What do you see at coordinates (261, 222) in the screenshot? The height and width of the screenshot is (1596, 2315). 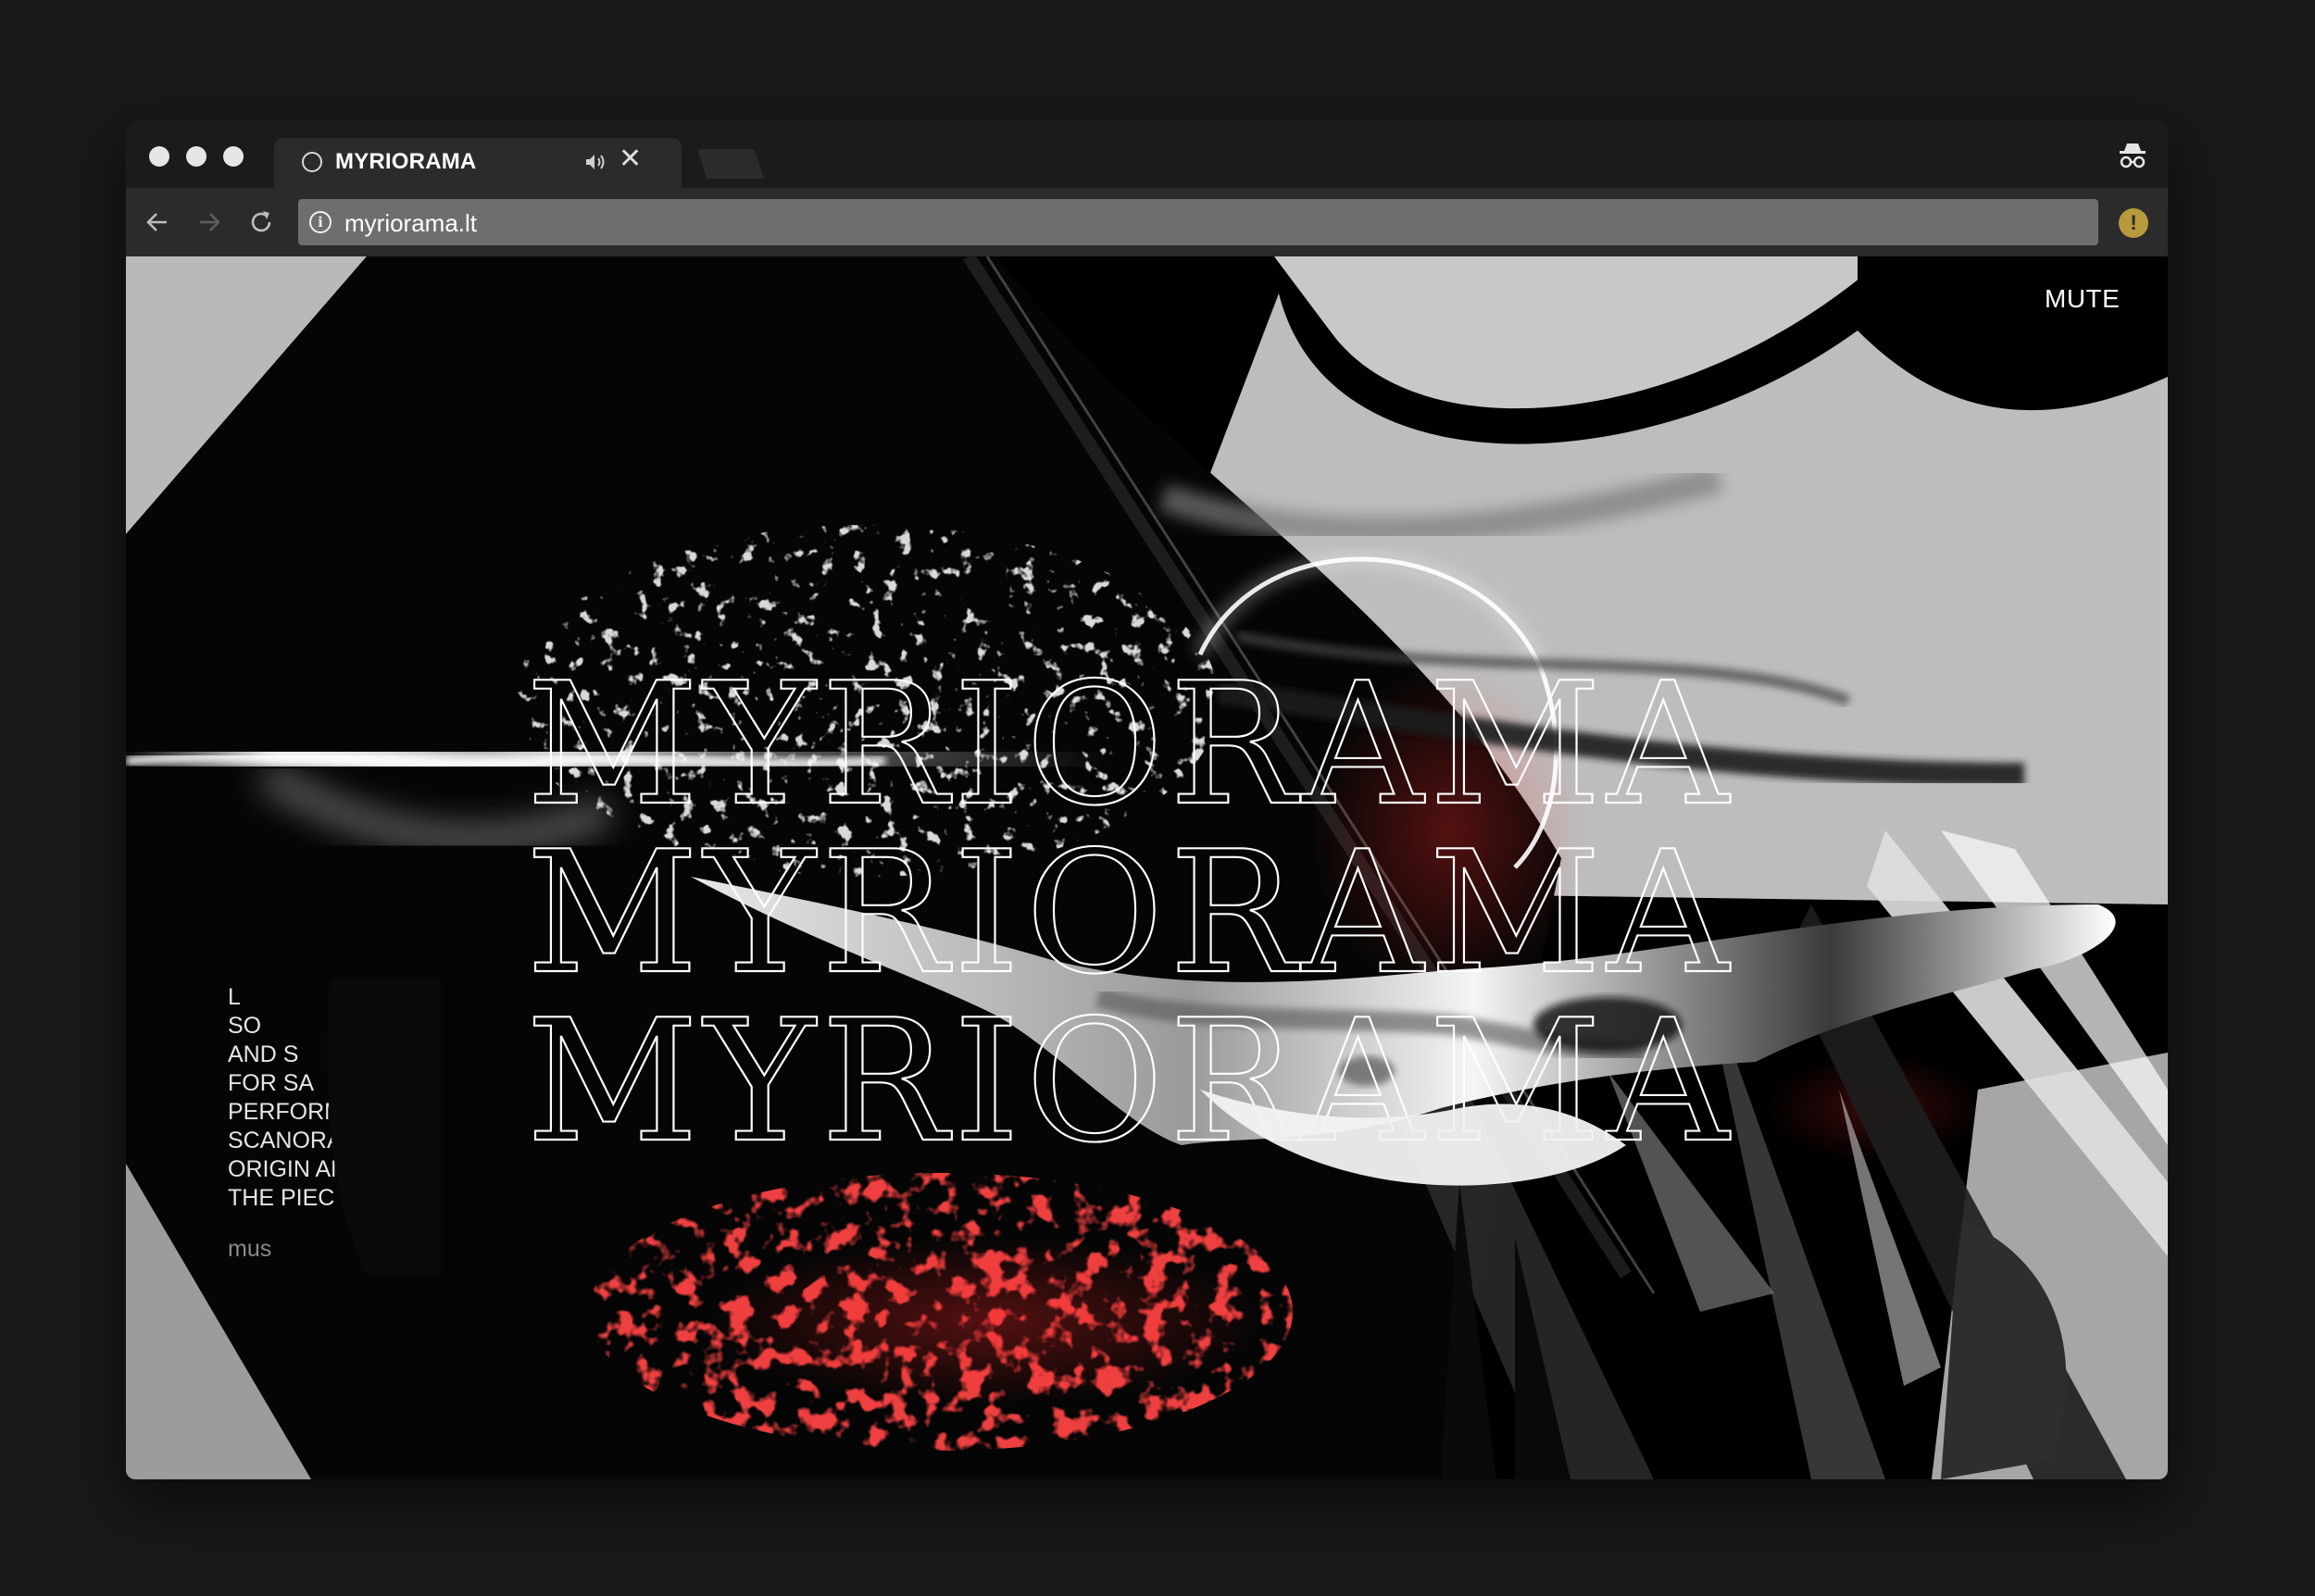 I see `reload-icon` at bounding box center [261, 222].